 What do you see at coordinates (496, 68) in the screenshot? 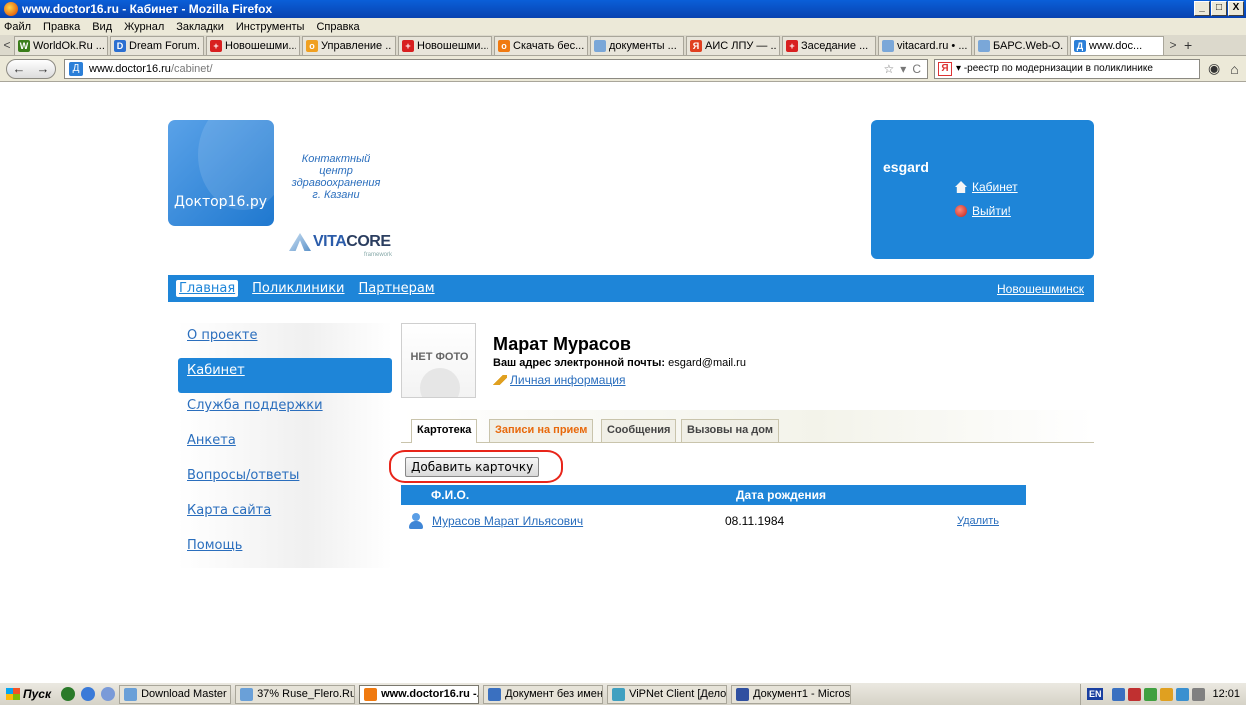
I see `address-bar: Д www.doctor16.ru/cabinet/ ☆ ▾ C` at bounding box center [496, 68].